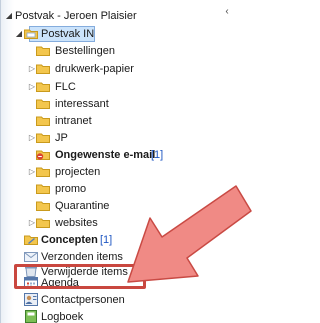 The image size is (320, 323). Describe the element at coordinates (80, 276) in the screenshot. I see `annotation-highlight-box` at that location.